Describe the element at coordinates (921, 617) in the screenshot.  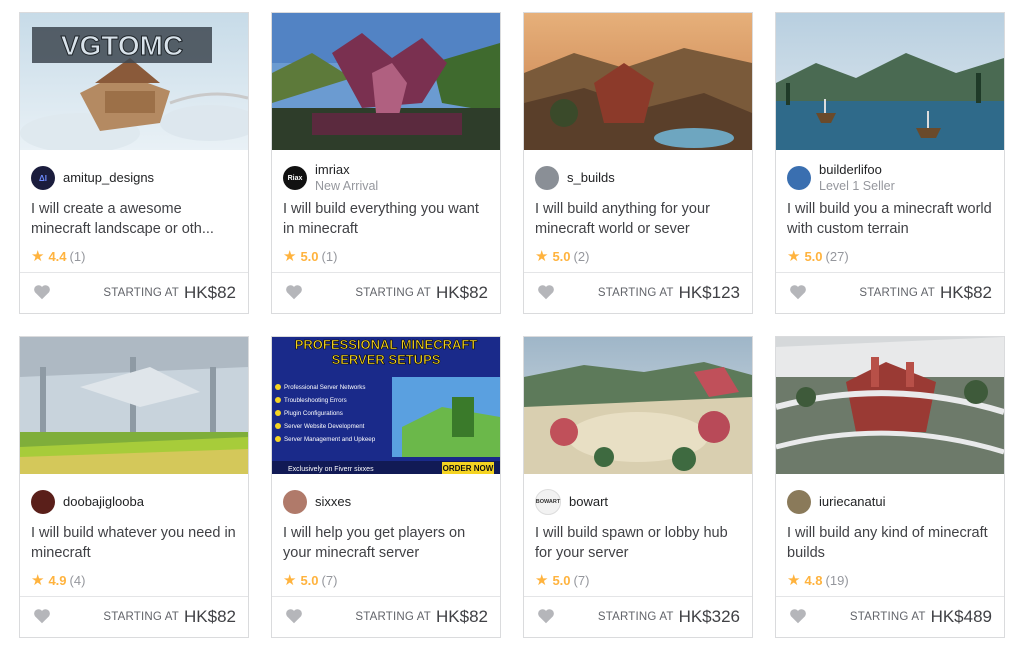
I see `gig-price: STARTING AT HK$489` at that location.